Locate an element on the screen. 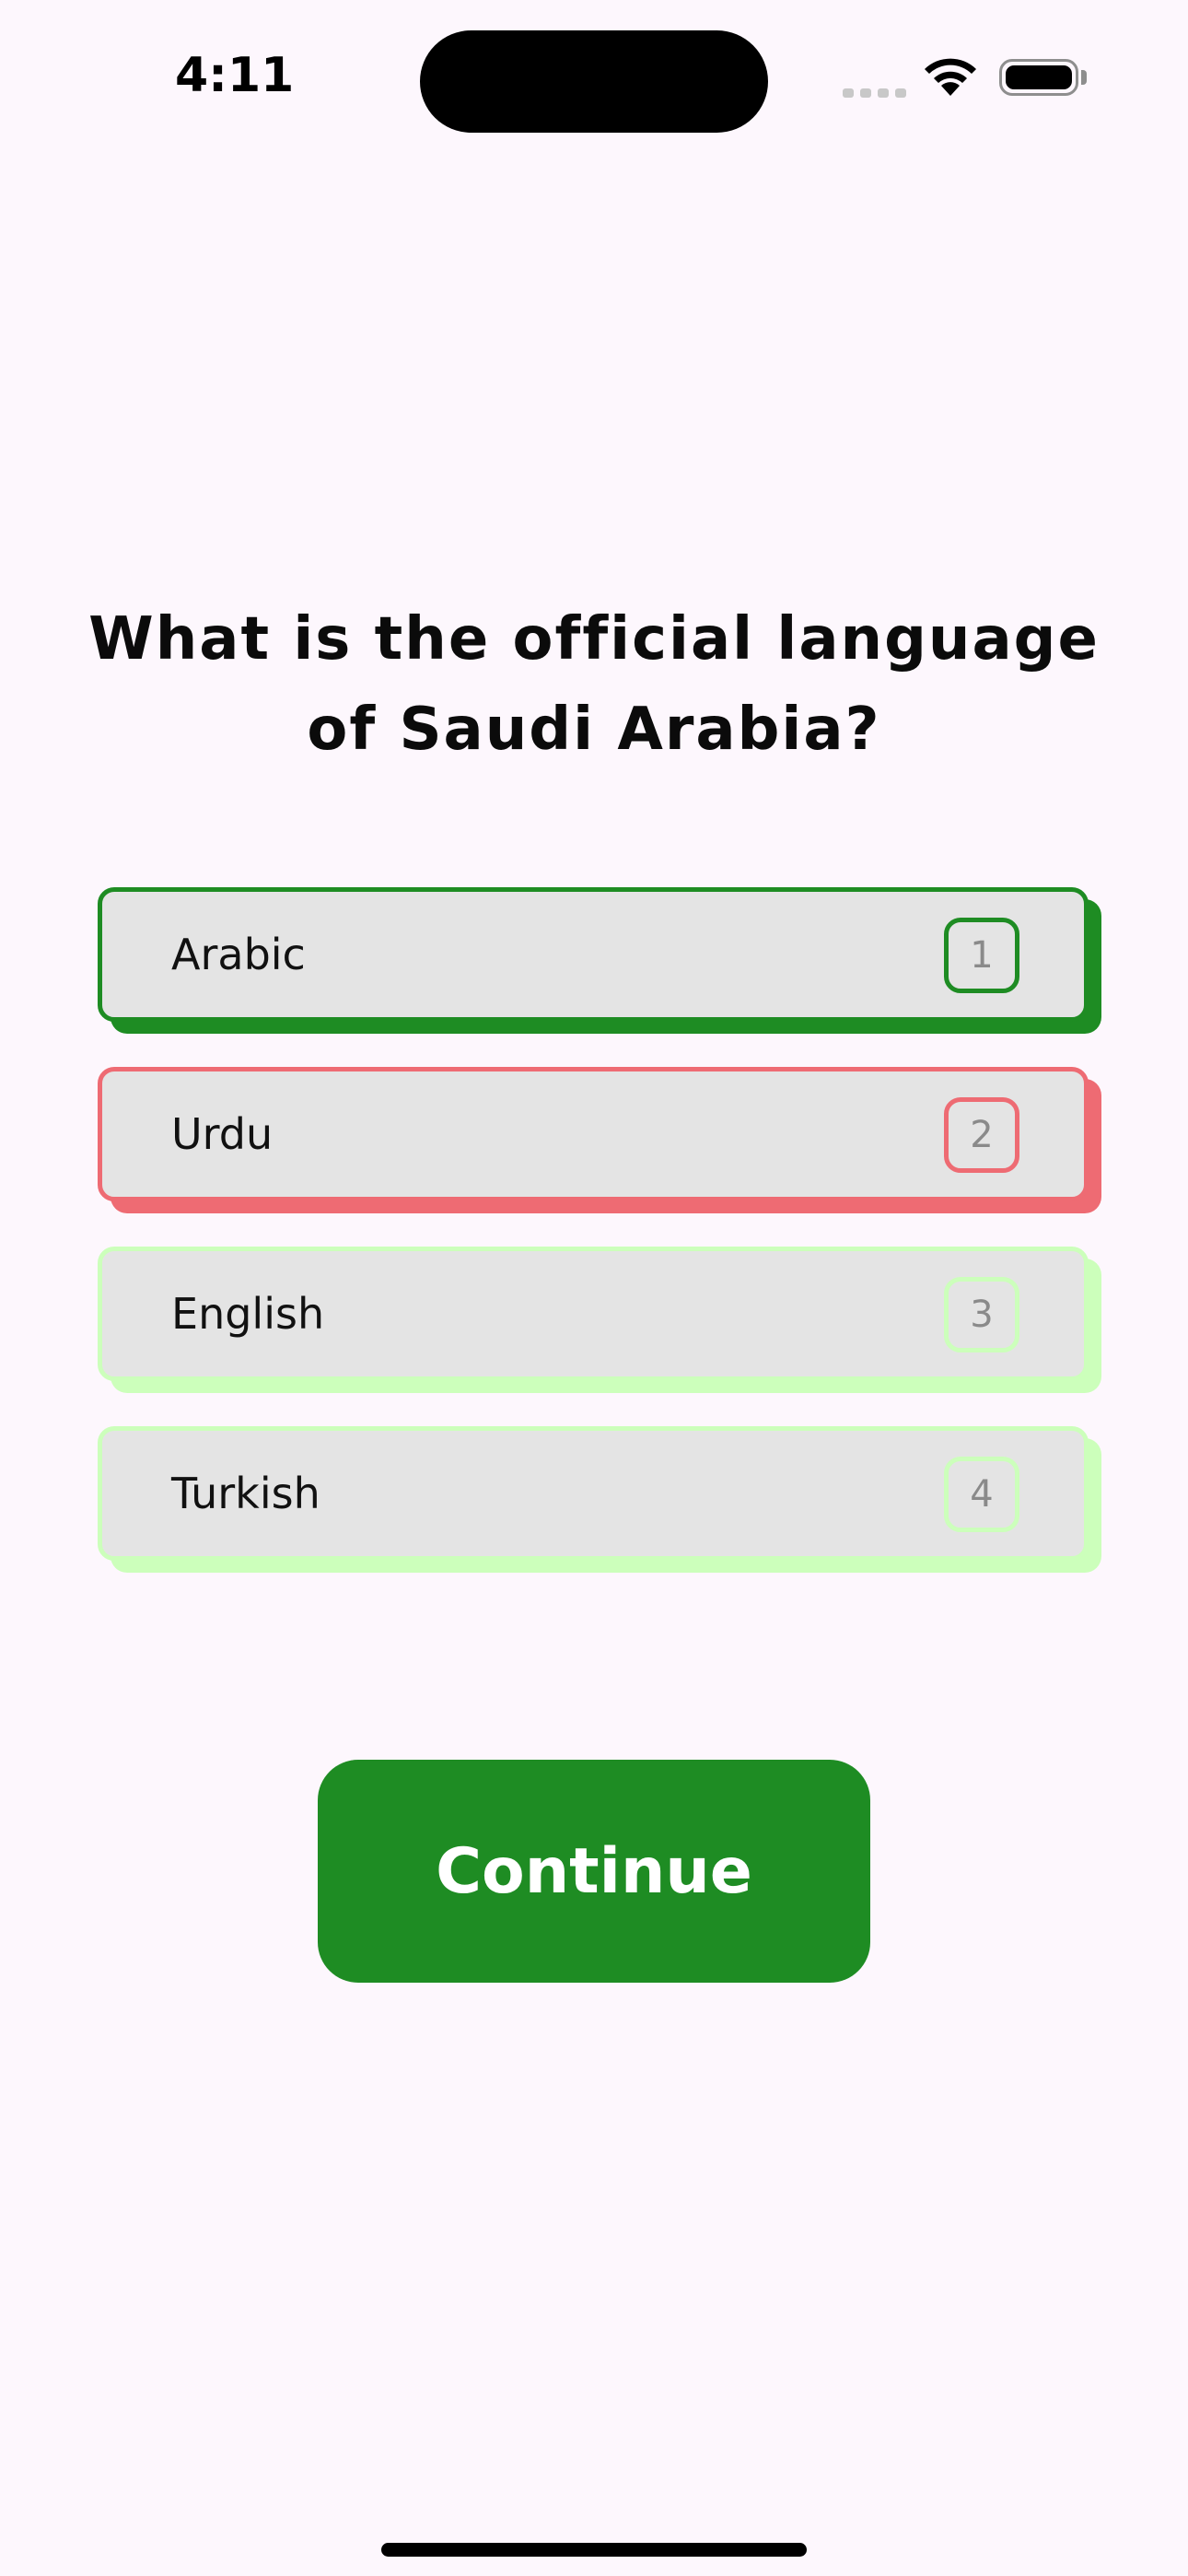 The height and width of the screenshot is (2576, 1188). battery-icon is located at coordinates (1038, 77).